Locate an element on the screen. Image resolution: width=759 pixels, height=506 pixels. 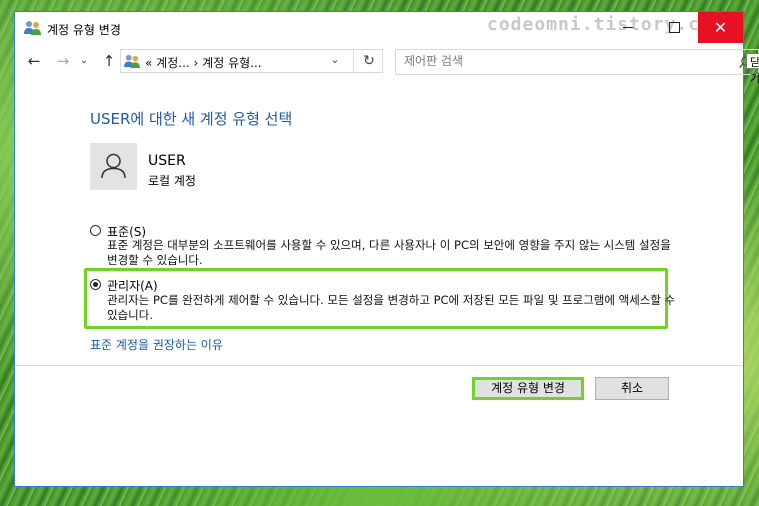
page-title: USER에 대한 새 계정 유형 선택 is located at coordinates (191, 119).